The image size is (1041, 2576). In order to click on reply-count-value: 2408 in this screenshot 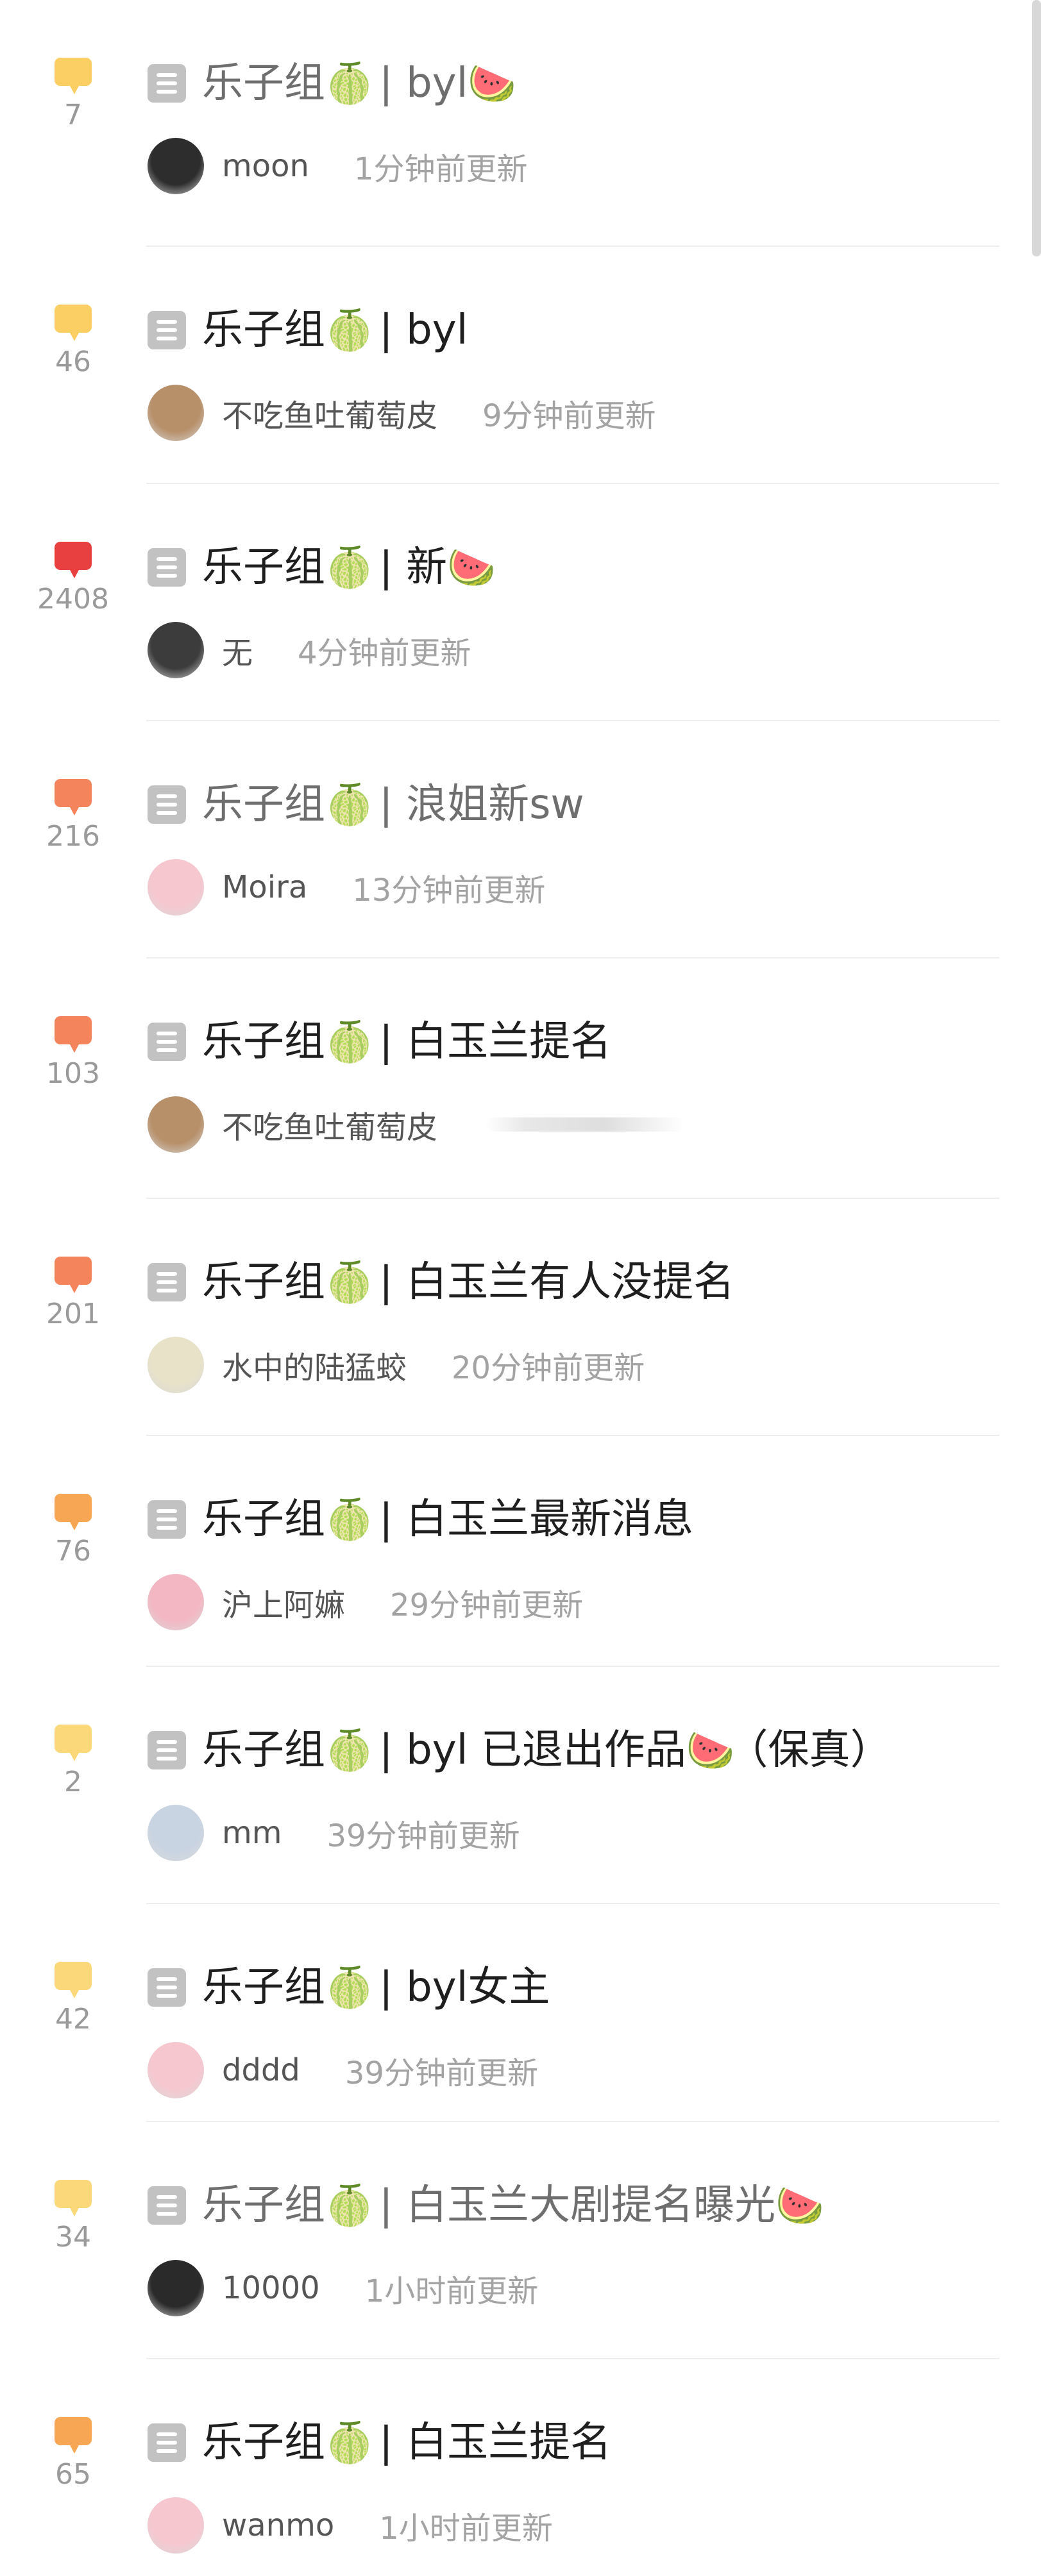, I will do `click(73, 599)`.